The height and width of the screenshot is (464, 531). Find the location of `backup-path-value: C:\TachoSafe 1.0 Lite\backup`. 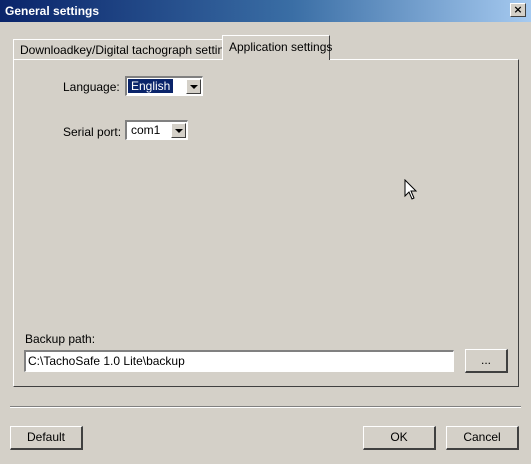

backup-path-value: C:\TachoSafe 1.0 Lite\backup is located at coordinates (106, 361).